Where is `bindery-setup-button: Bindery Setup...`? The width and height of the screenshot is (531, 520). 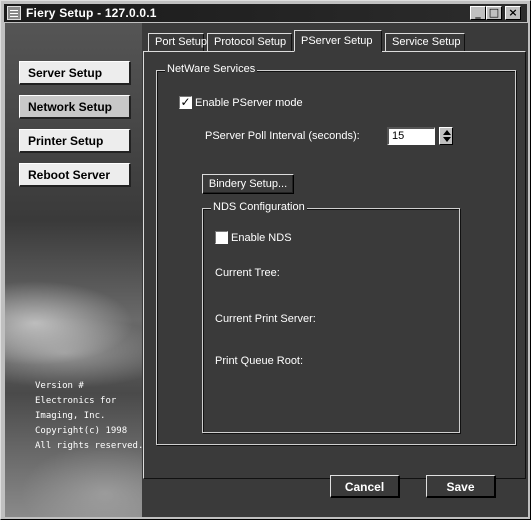
bindery-setup-button: Bindery Setup... is located at coordinates (248, 184).